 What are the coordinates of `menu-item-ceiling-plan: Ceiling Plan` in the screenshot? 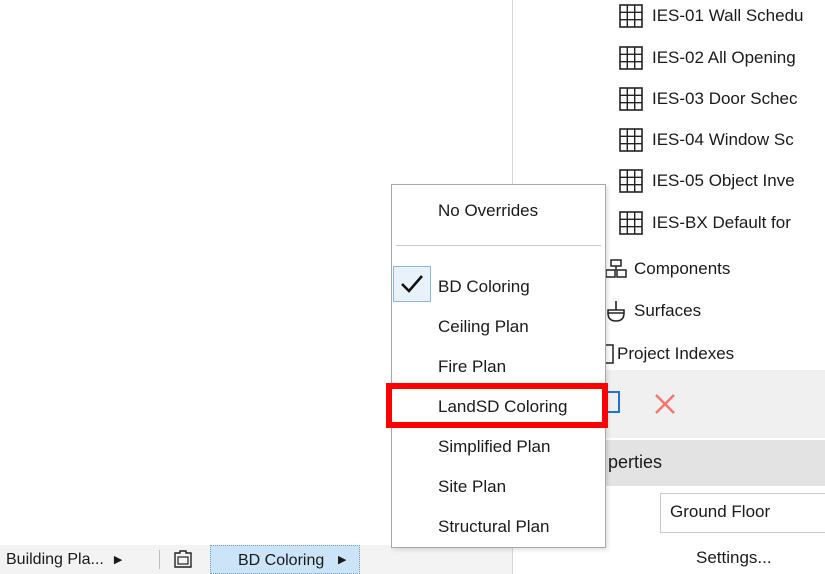 It's located at (498, 327).